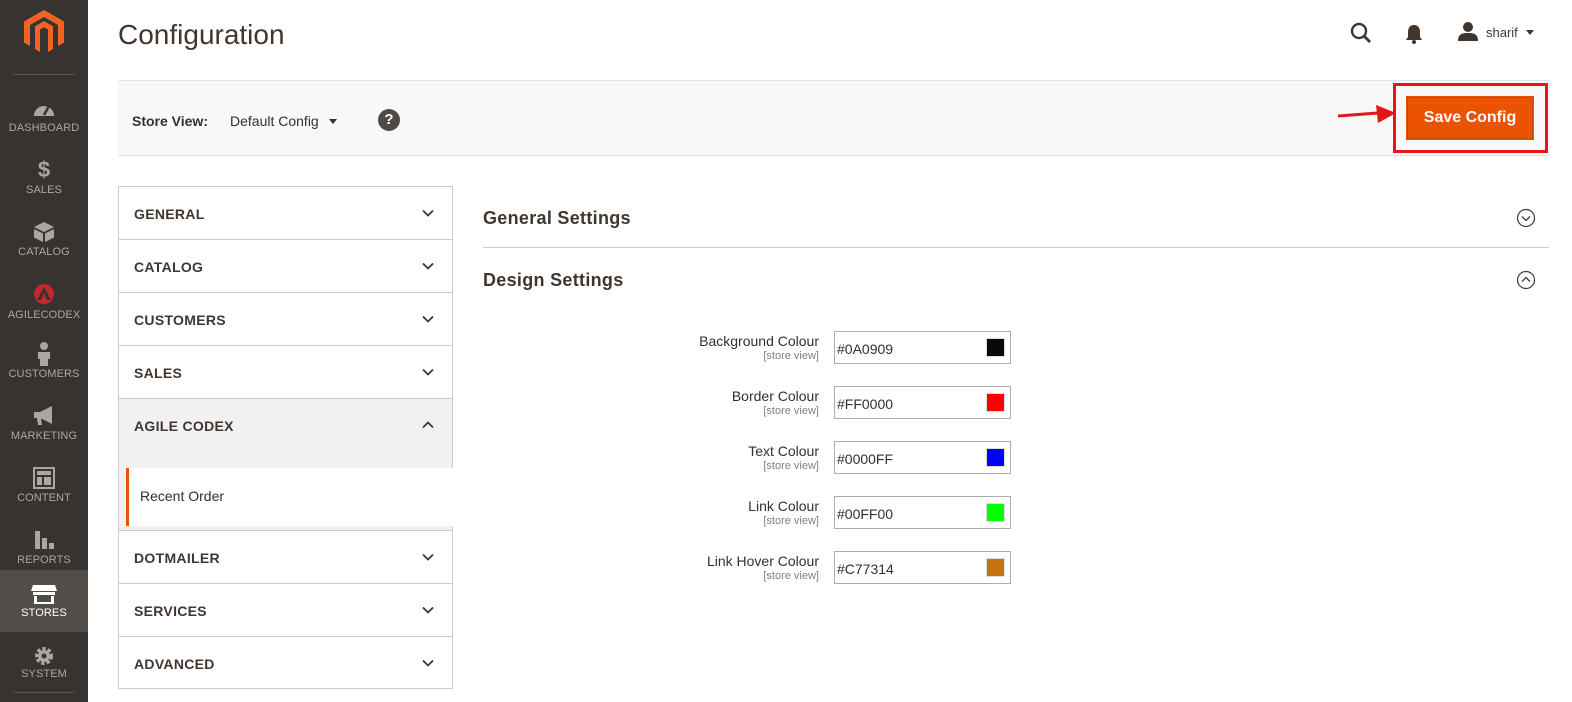 The height and width of the screenshot is (702, 1572). Describe the element at coordinates (174, 664) in the screenshot. I see `tab-label: ADVANCED` at that location.